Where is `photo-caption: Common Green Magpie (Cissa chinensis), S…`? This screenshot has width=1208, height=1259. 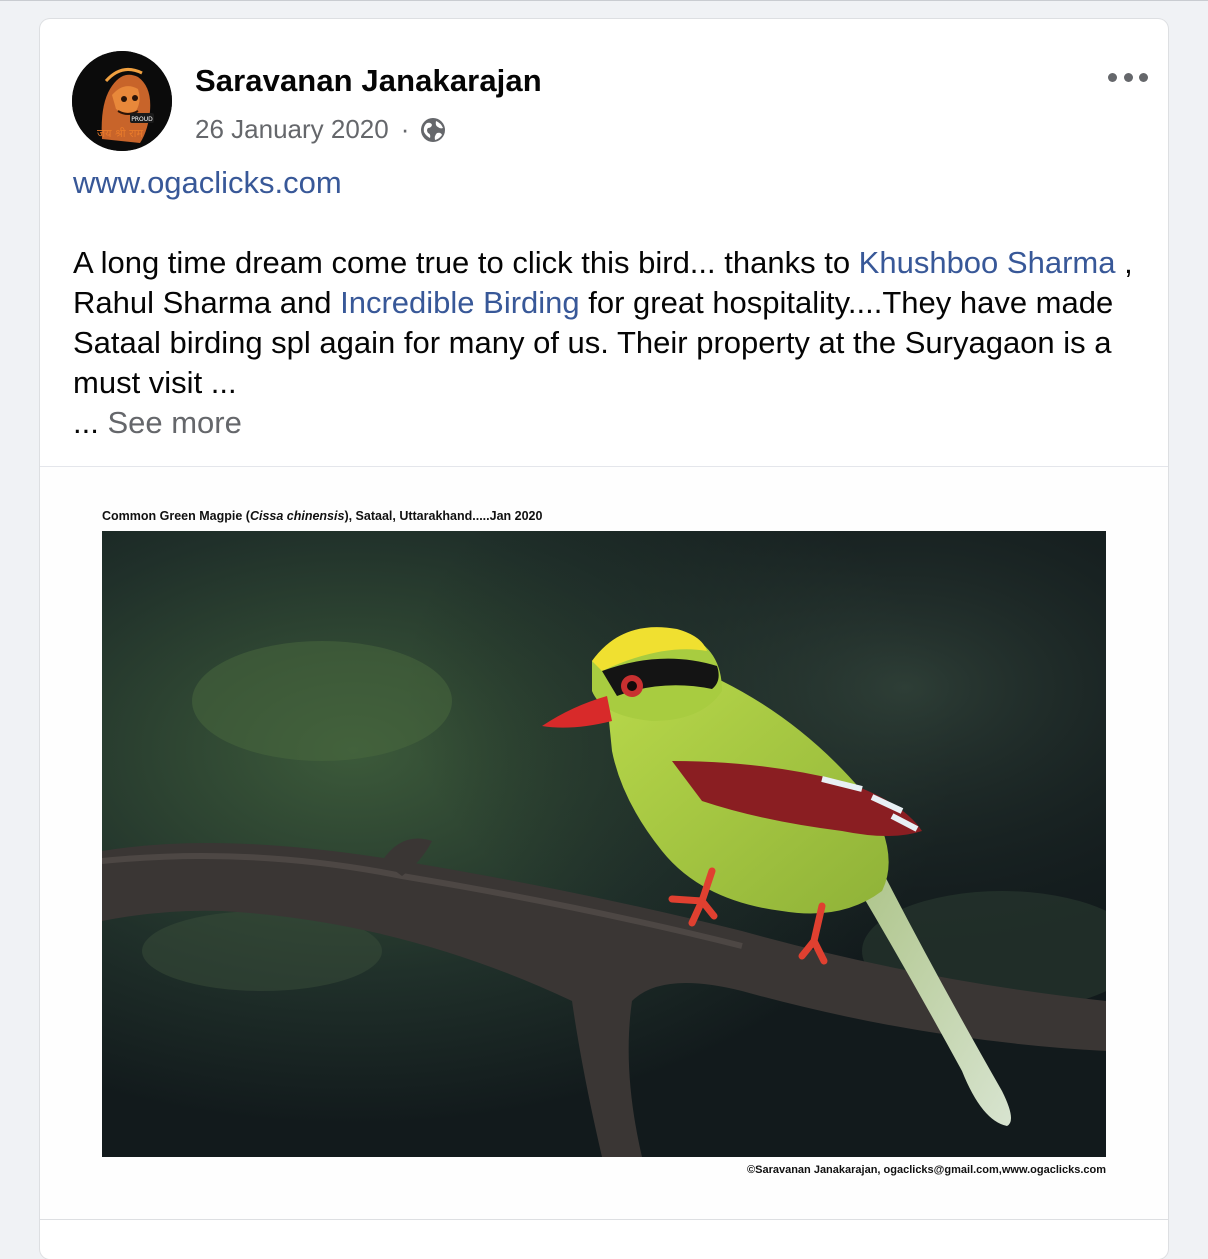
photo-caption: Common Green Magpie (Cissa chinensis), S… is located at coordinates (322, 516).